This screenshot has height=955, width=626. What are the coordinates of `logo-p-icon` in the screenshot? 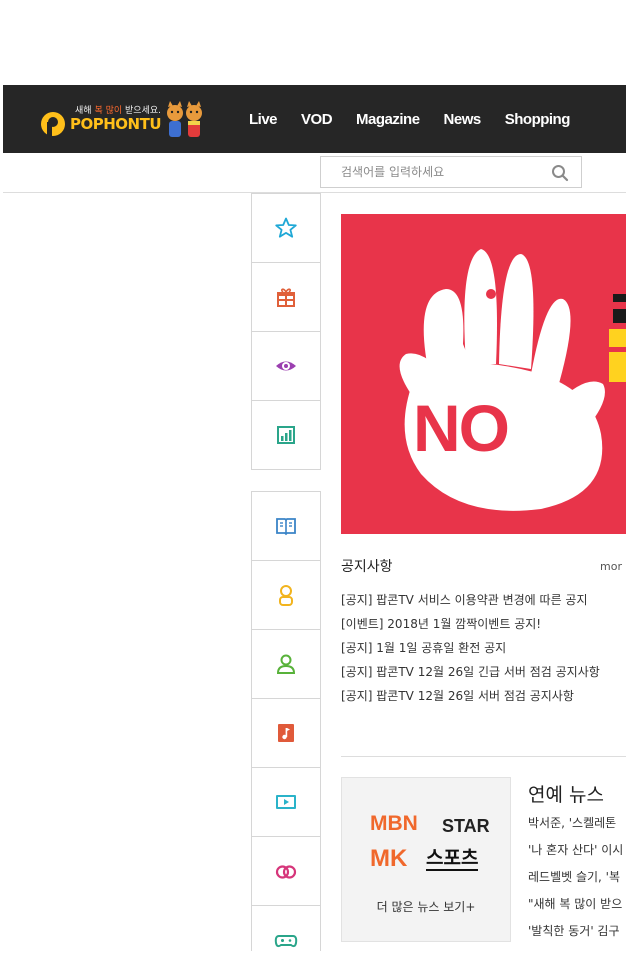 It's located at (53, 124).